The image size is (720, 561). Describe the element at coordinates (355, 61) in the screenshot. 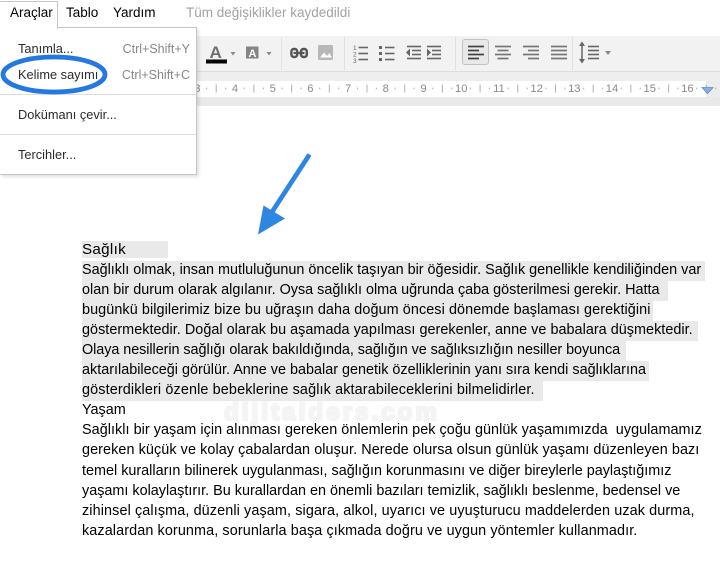

I see `svg-text: 3` at that location.